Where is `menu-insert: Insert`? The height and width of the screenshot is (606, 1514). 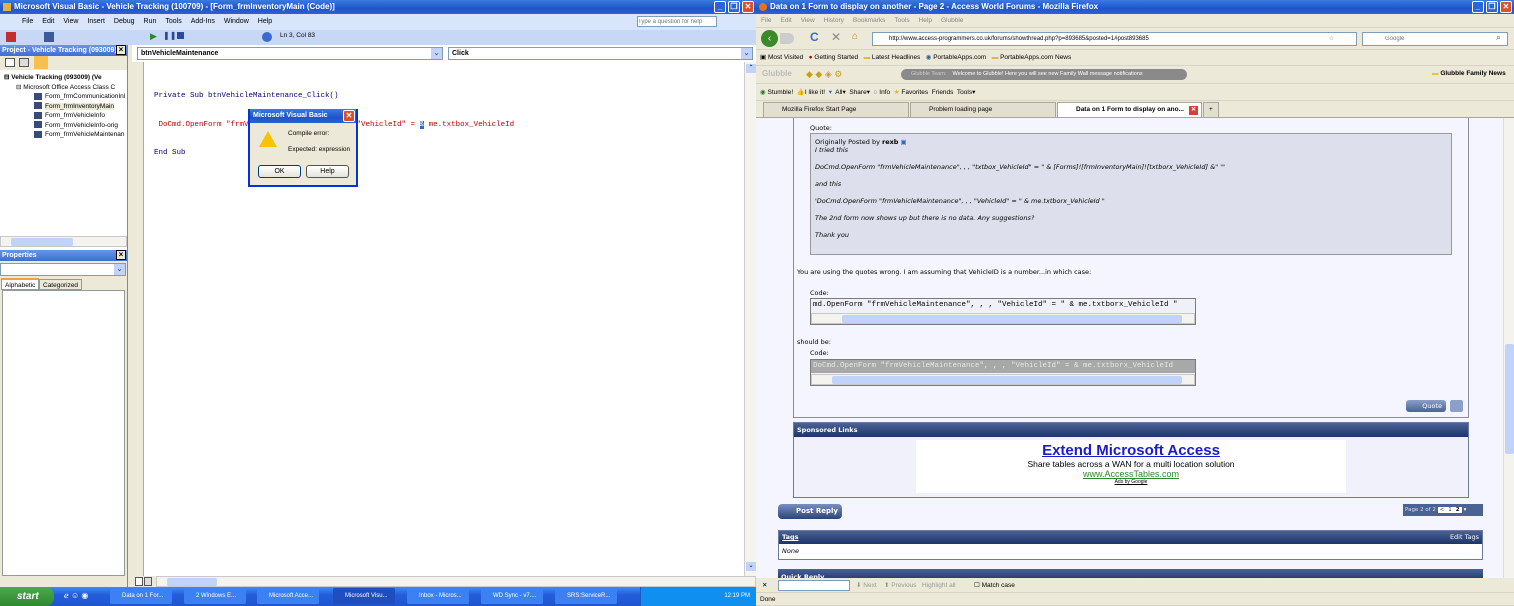
menu-insert: Insert is located at coordinates (96, 21).